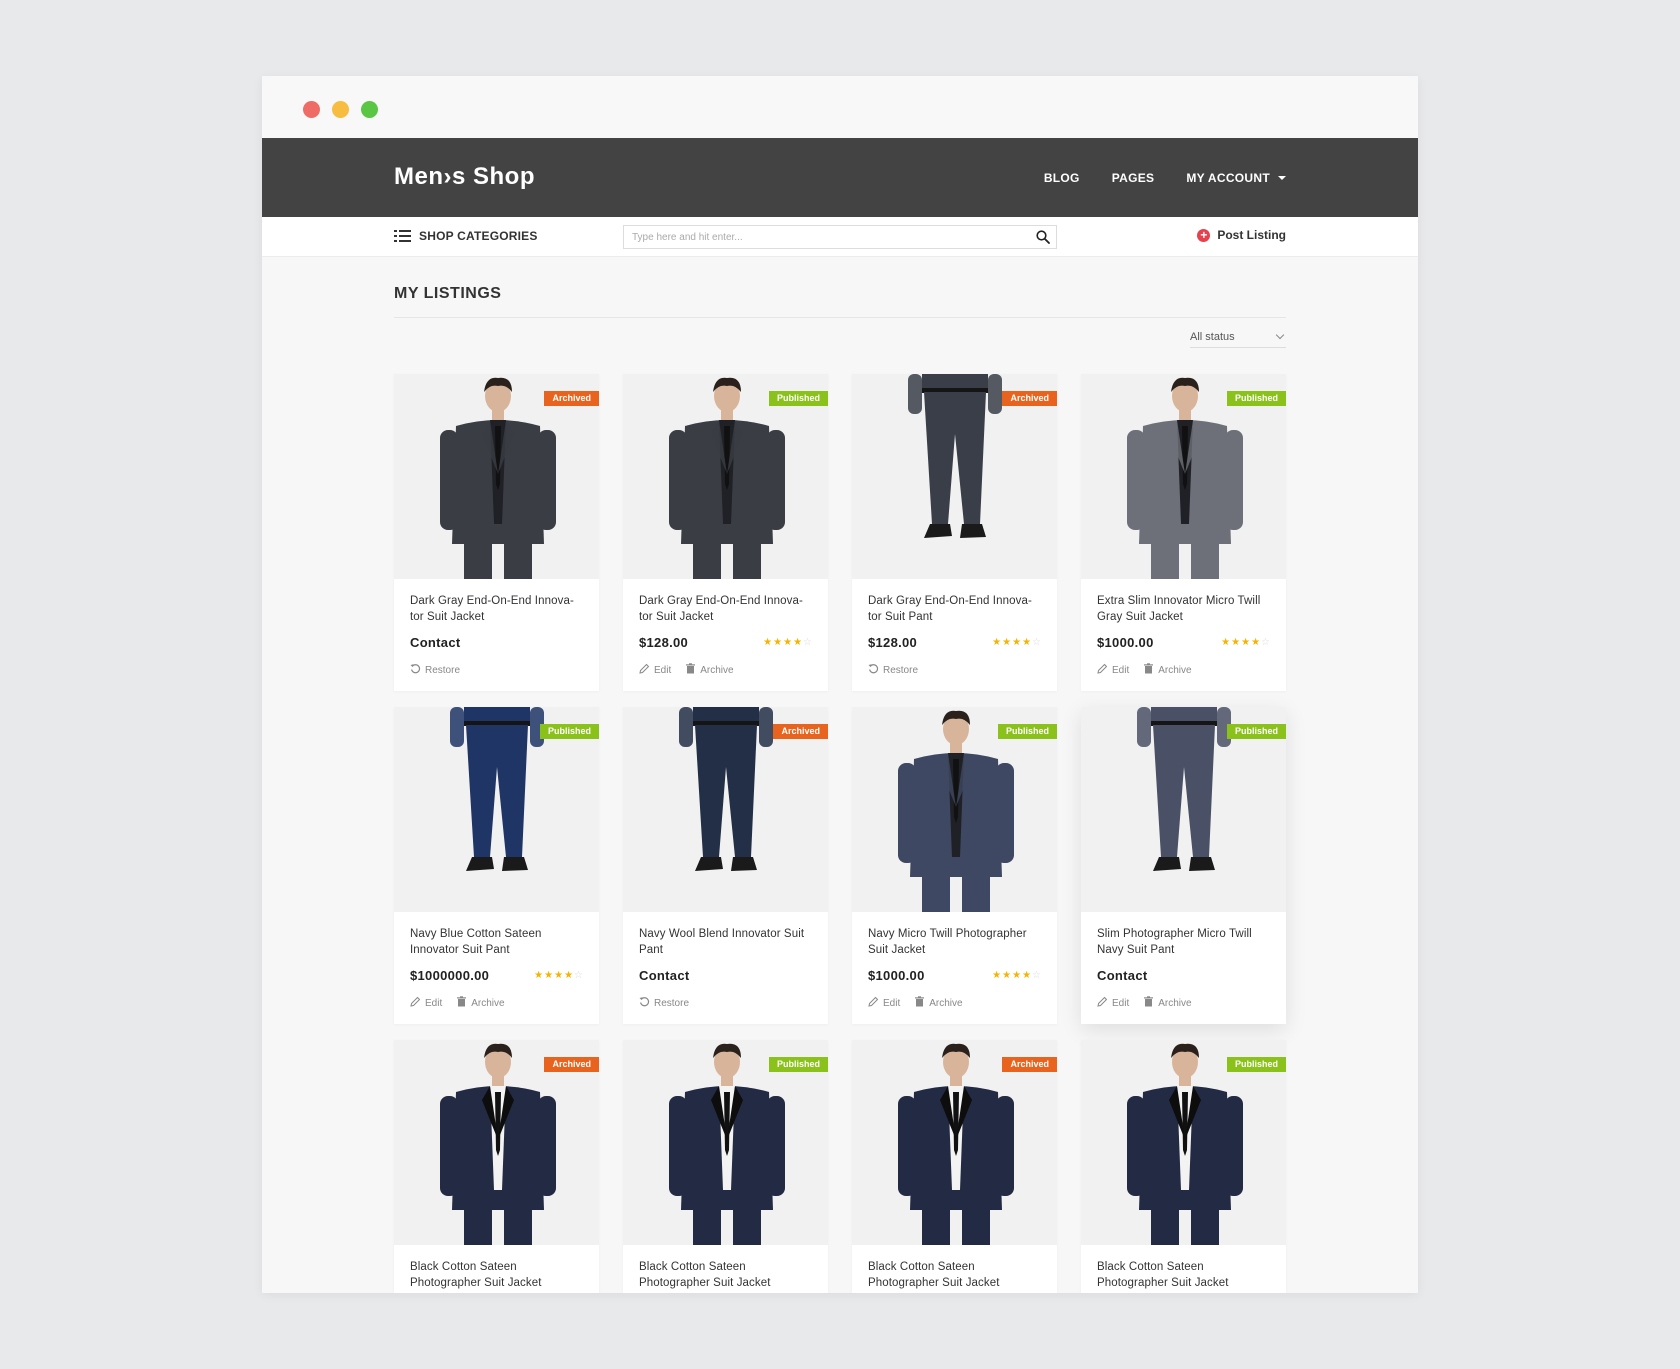 This screenshot has height=1369, width=1680. I want to click on close-dot, so click(311, 109).